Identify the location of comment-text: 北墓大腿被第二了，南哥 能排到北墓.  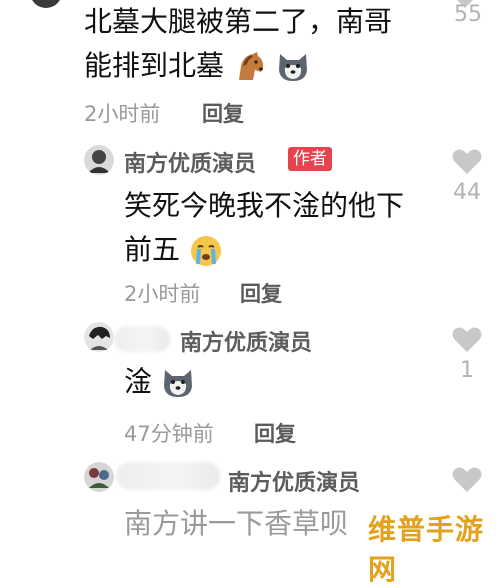
(238, 44).